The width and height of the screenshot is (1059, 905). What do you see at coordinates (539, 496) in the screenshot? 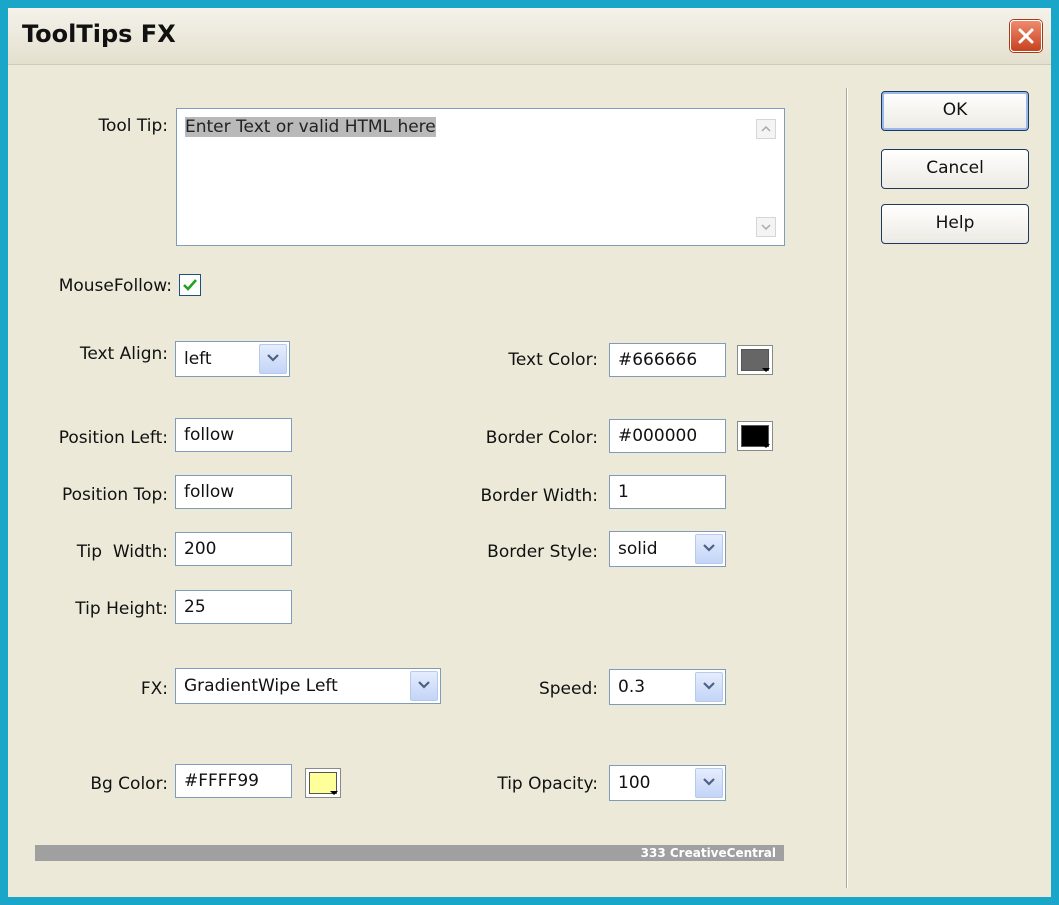
I see `border-width-label: Border Width:` at bounding box center [539, 496].